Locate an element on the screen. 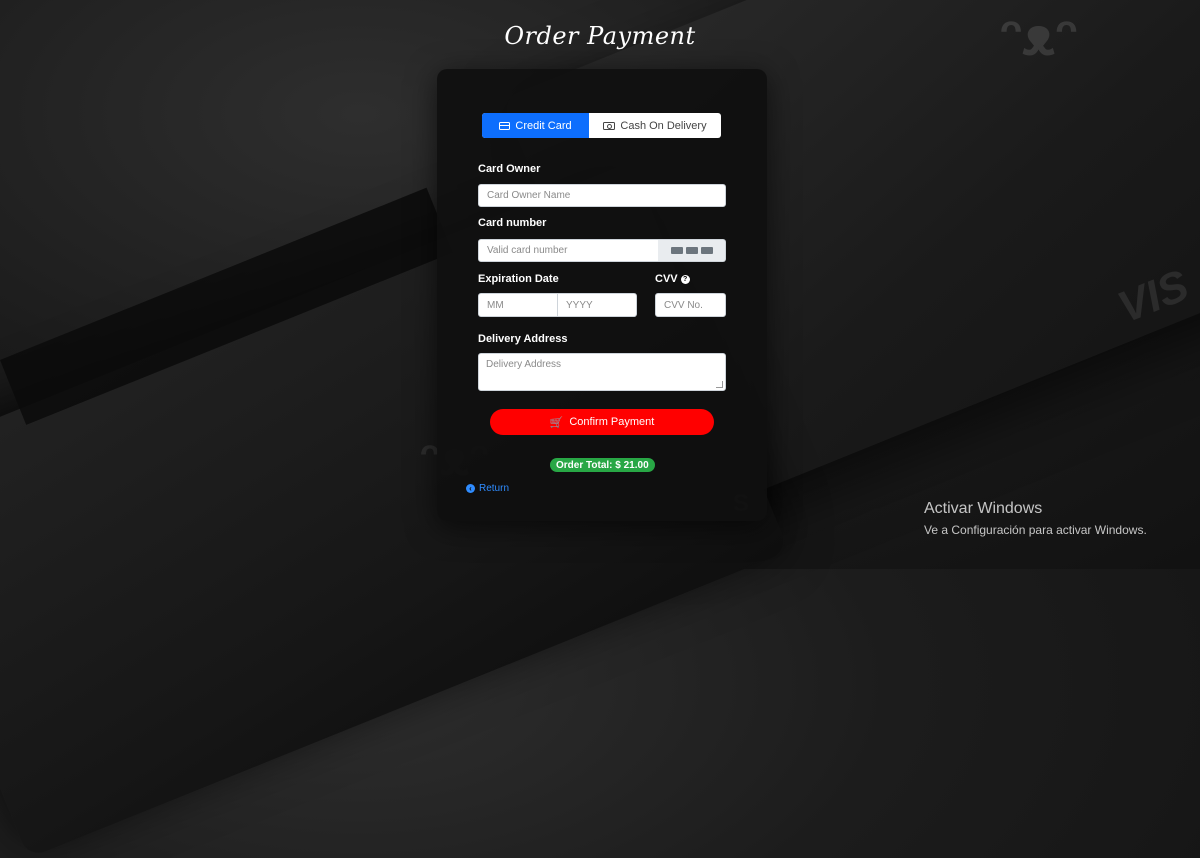  card-number-field-wrapper is located at coordinates (568, 250).